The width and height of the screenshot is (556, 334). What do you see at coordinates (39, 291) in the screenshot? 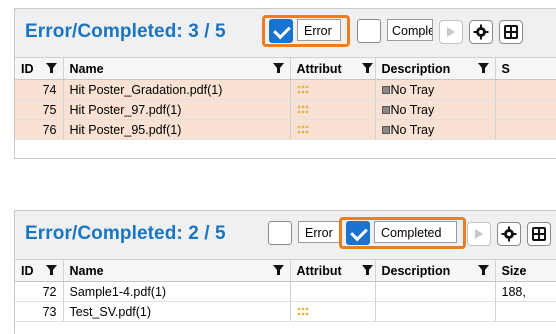
I see `row-id: 72` at bounding box center [39, 291].